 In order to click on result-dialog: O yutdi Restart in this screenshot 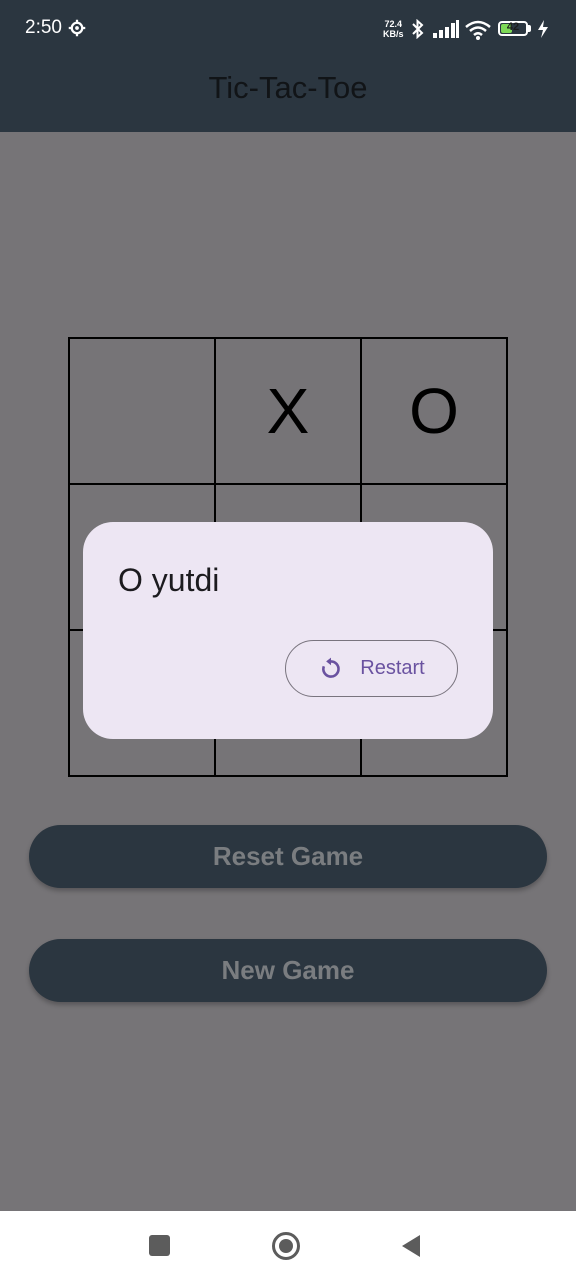, I will do `click(288, 630)`.